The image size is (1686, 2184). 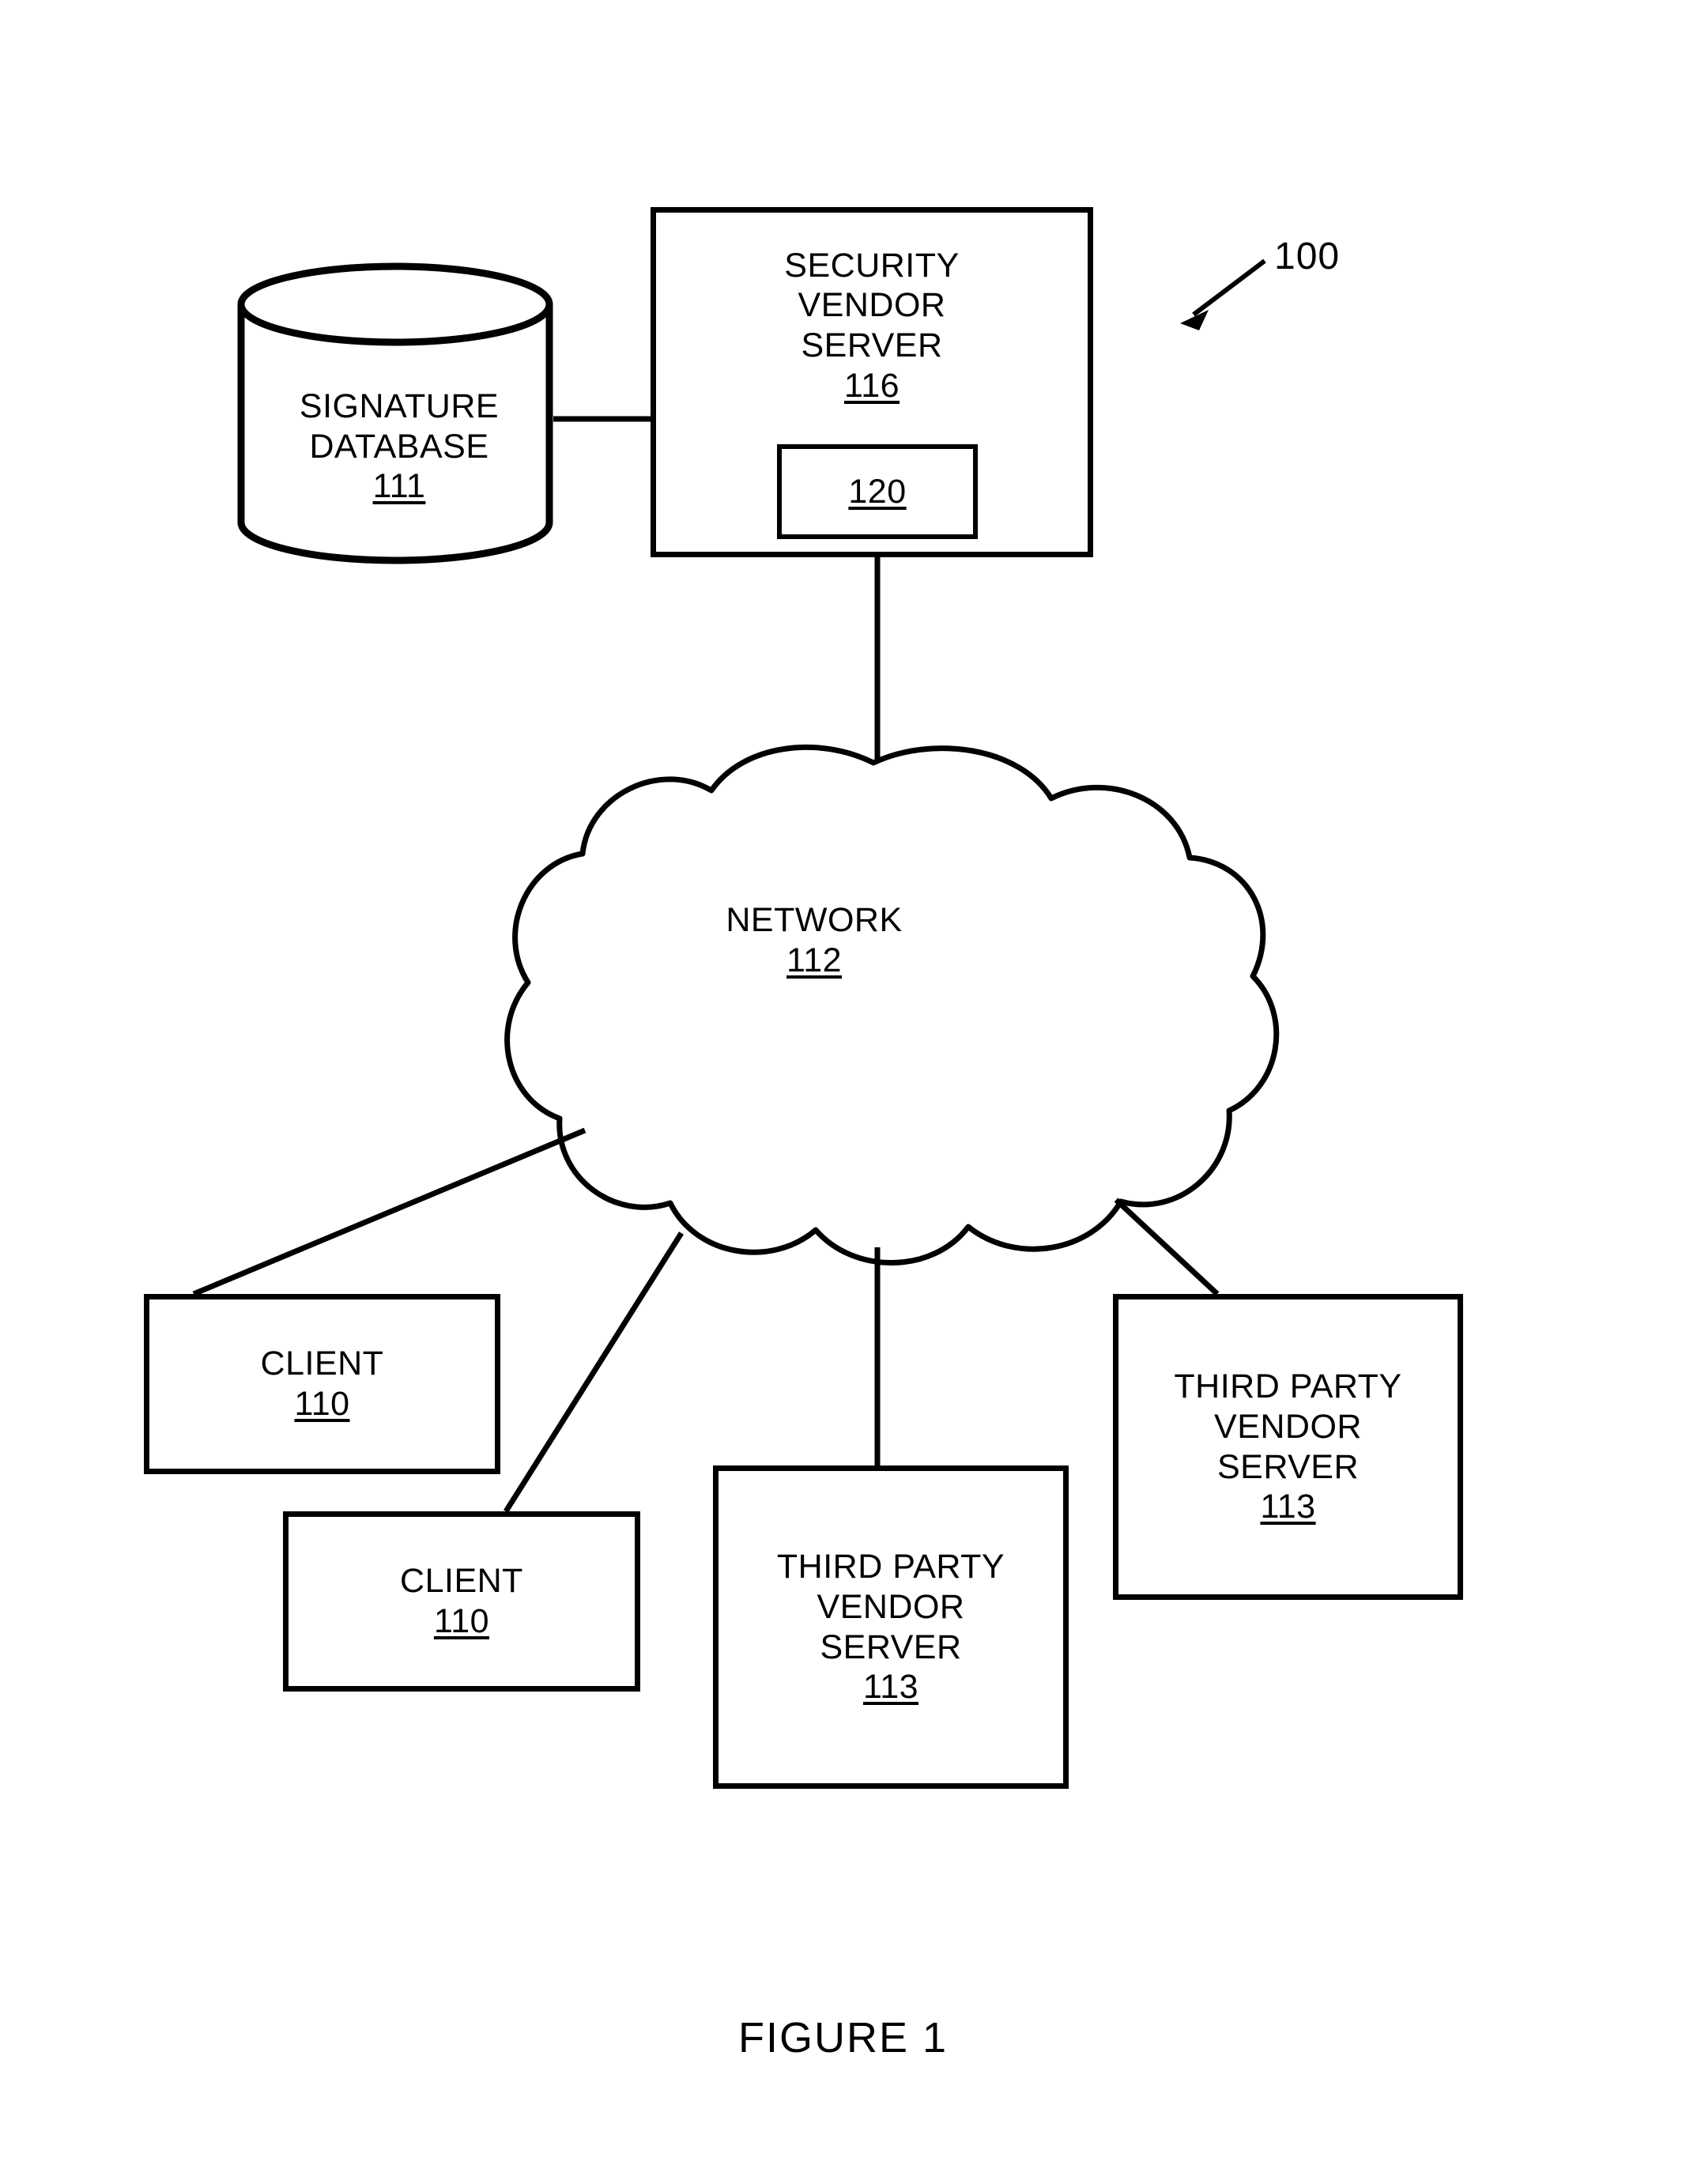 What do you see at coordinates (892, 1005) in the screenshot?
I see `network-cloud` at bounding box center [892, 1005].